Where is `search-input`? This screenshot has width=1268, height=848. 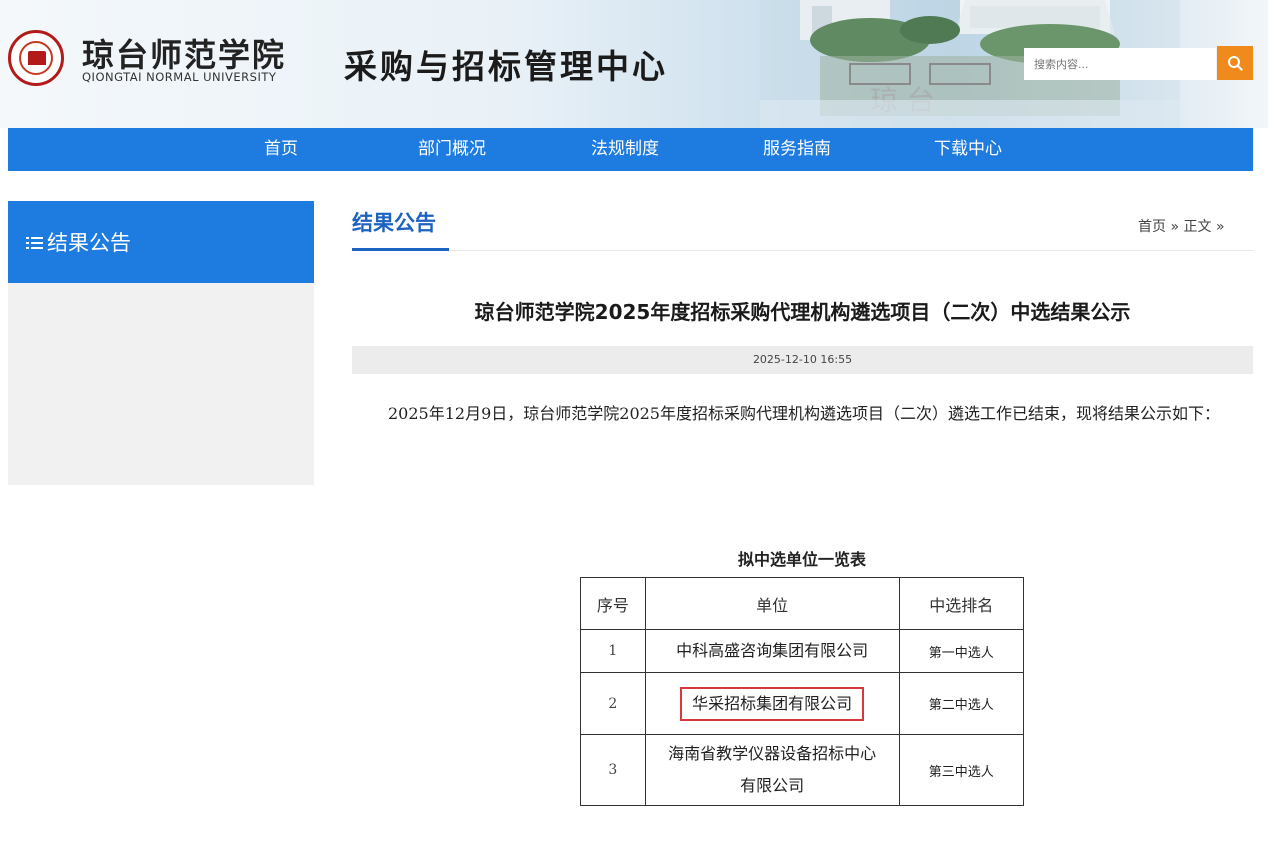
search-input is located at coordinates (1120, 64).